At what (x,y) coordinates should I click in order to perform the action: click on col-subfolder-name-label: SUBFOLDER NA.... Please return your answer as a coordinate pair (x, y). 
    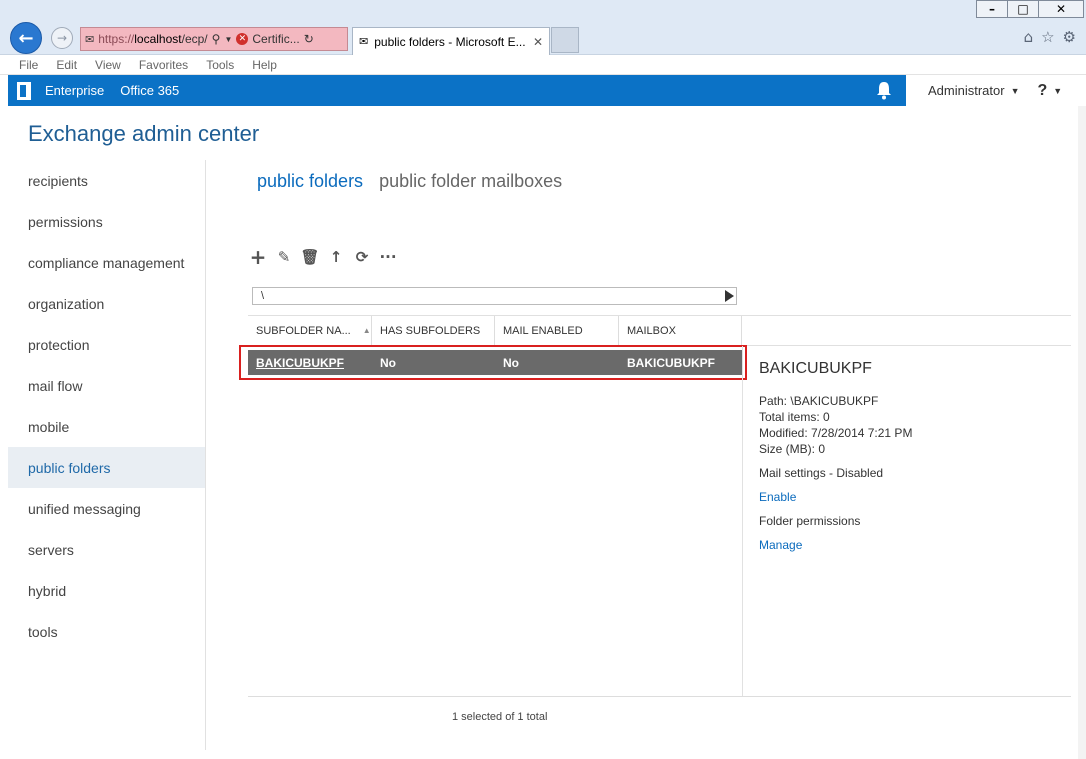
    Looking at the image, I should click on (303, 330).